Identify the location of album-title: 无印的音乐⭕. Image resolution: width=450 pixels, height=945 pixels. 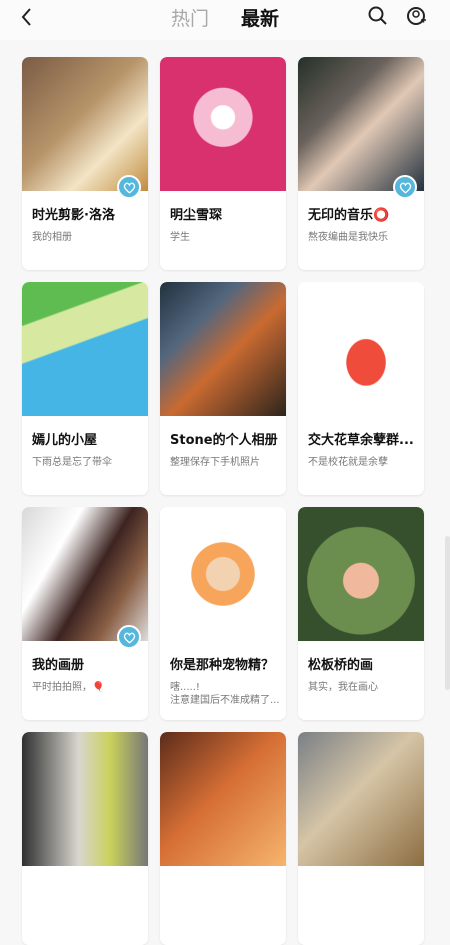
(349, 215).